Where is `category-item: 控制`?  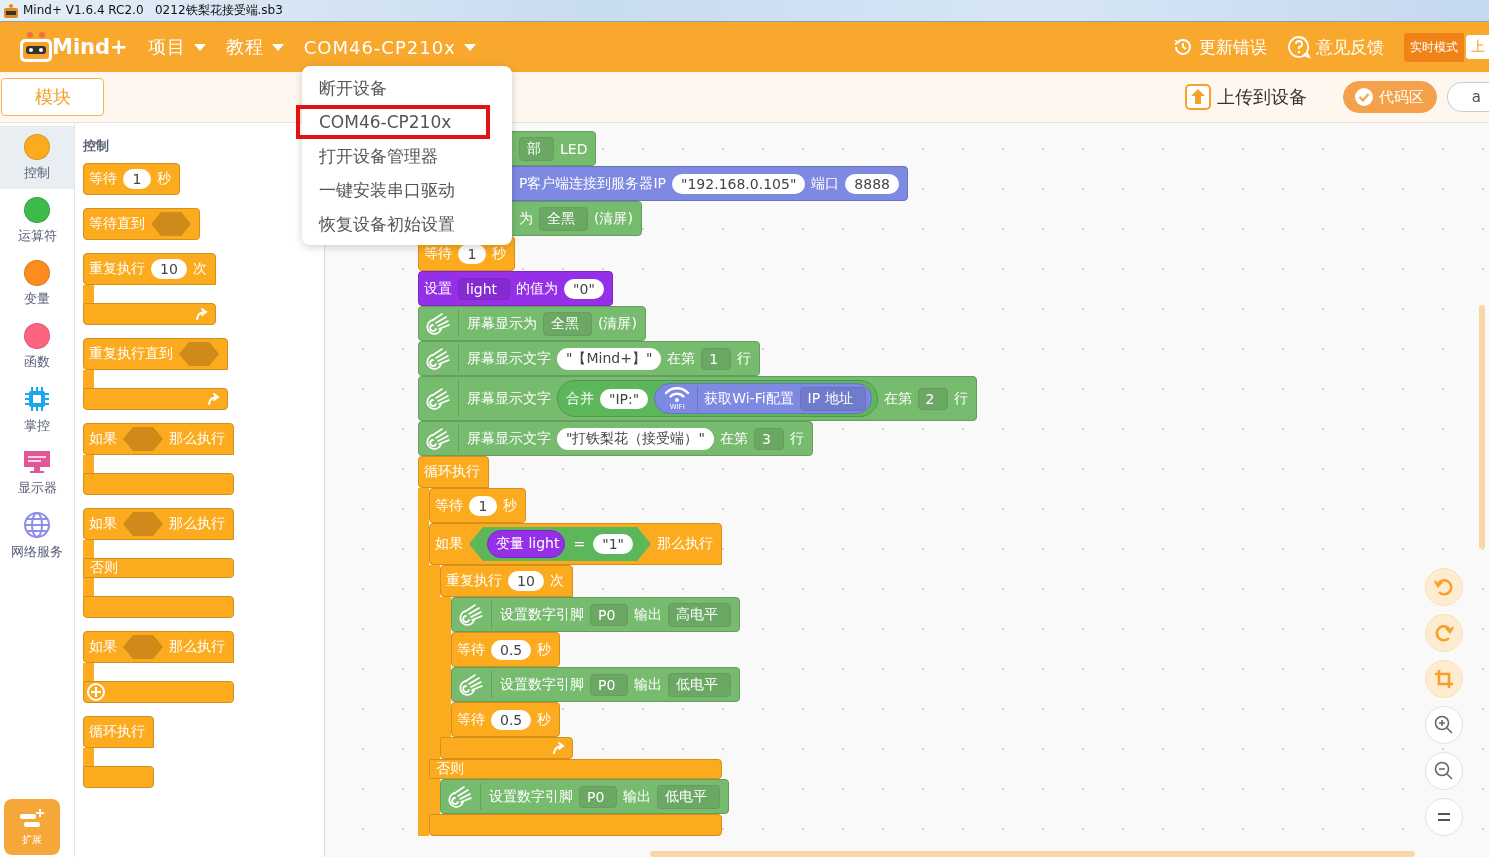
category-item: 控制 is located at coordinates (37, 157).